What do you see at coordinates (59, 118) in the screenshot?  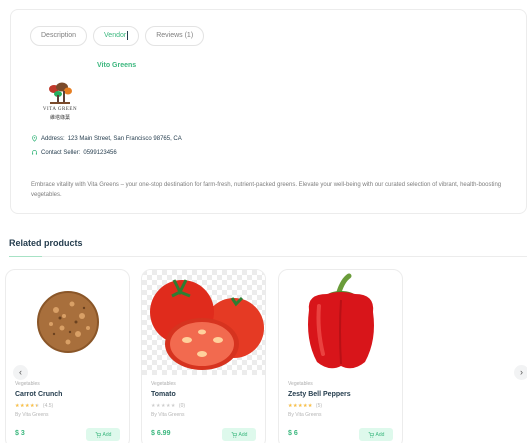 I see `vendor-logo-subtext: 維塔綠葉` at bounding box center [59, 118].